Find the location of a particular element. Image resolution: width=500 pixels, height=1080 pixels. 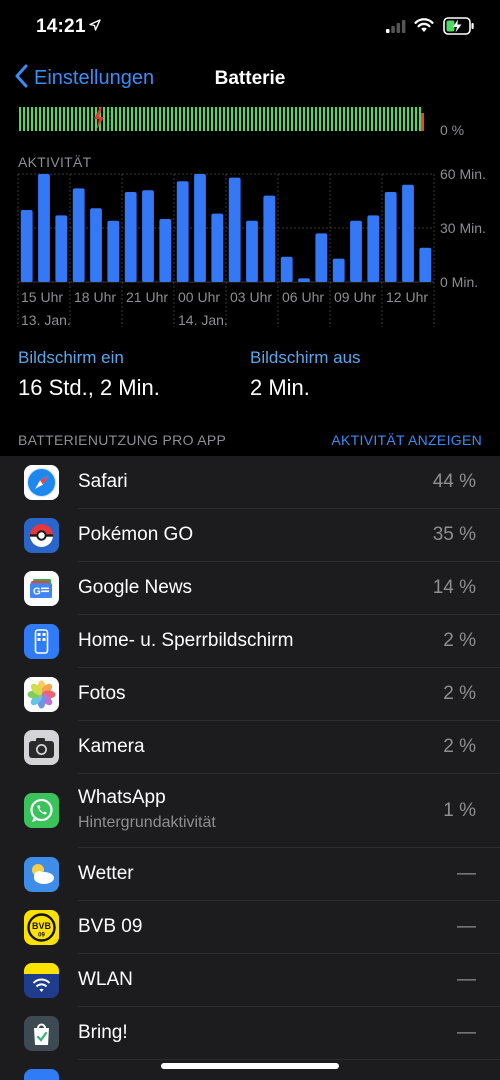

app-percentage: 35 % is located at coordinates (454, 534).